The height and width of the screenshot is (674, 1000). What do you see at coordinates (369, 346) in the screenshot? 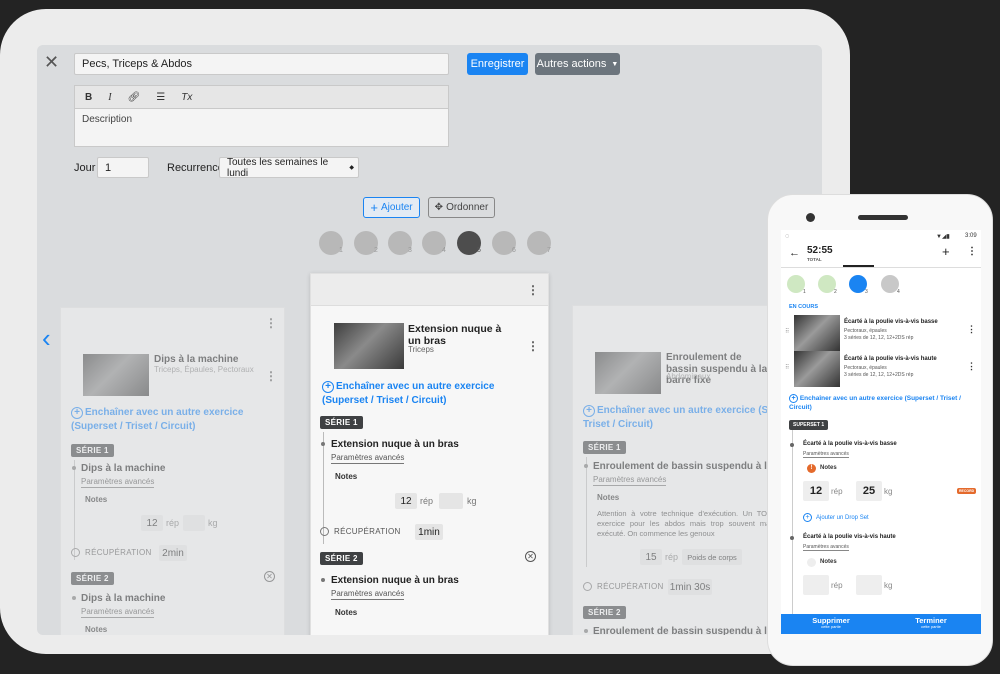
I see `exercise-thumbnail` at bounding box center [369, 346].